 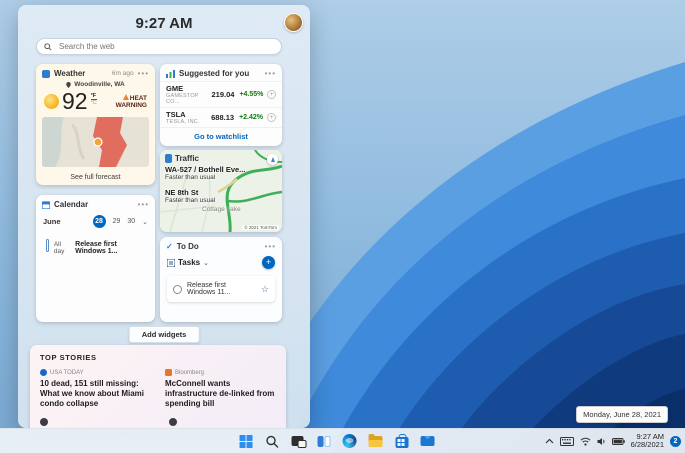 I want to click on file-explorer-button, so click(x=375, y=441).